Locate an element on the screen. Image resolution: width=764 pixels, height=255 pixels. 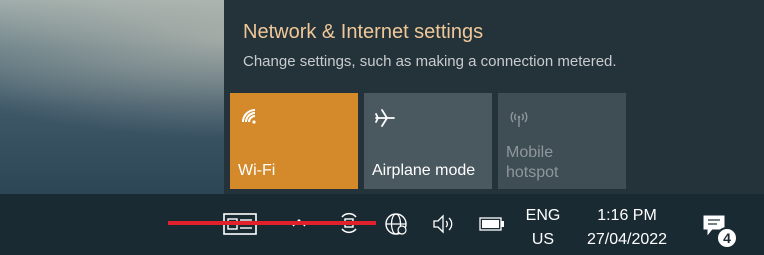
battery-icon is located at coordinates (491, 224).